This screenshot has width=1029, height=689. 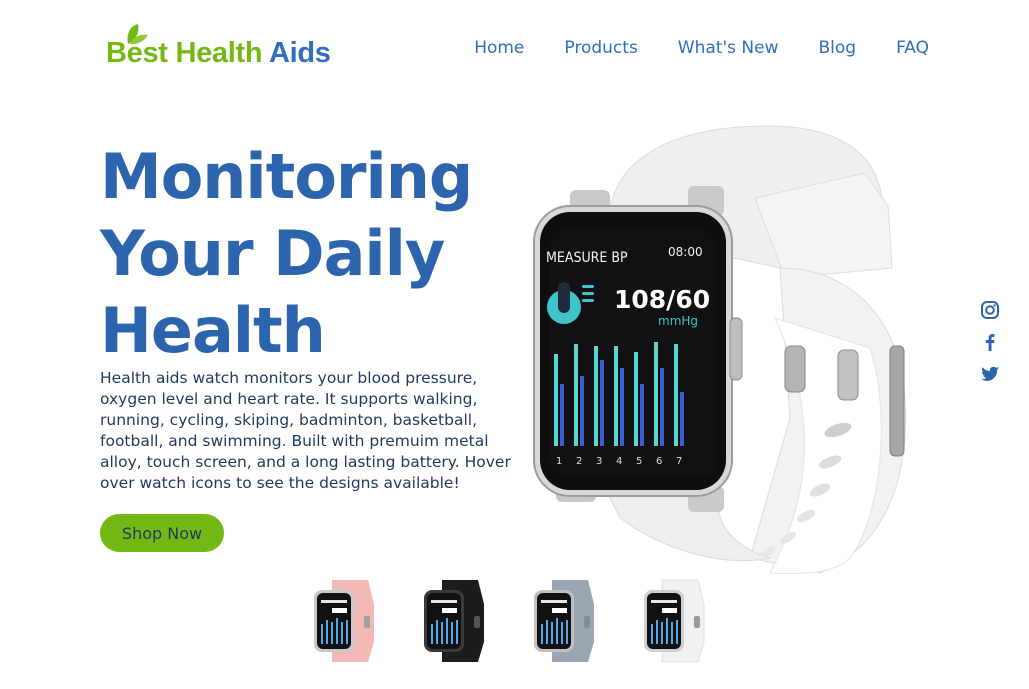 I want to click on facebook-icon, so click(x=990, y=342).